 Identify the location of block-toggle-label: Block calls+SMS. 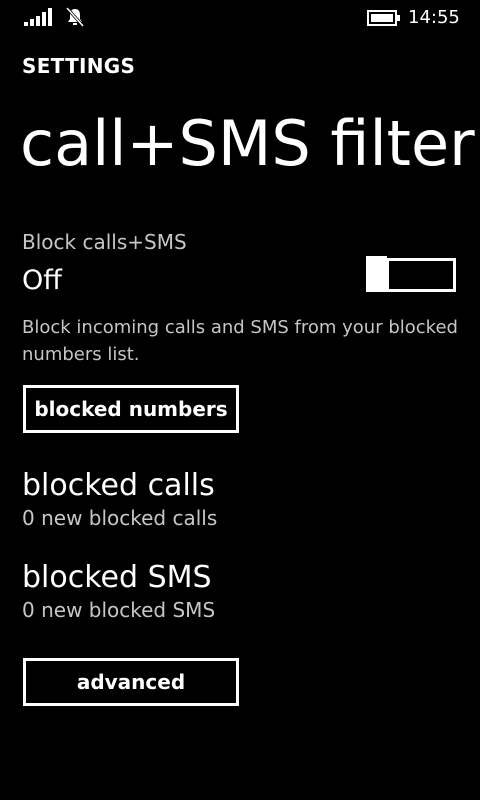
(104, 242).